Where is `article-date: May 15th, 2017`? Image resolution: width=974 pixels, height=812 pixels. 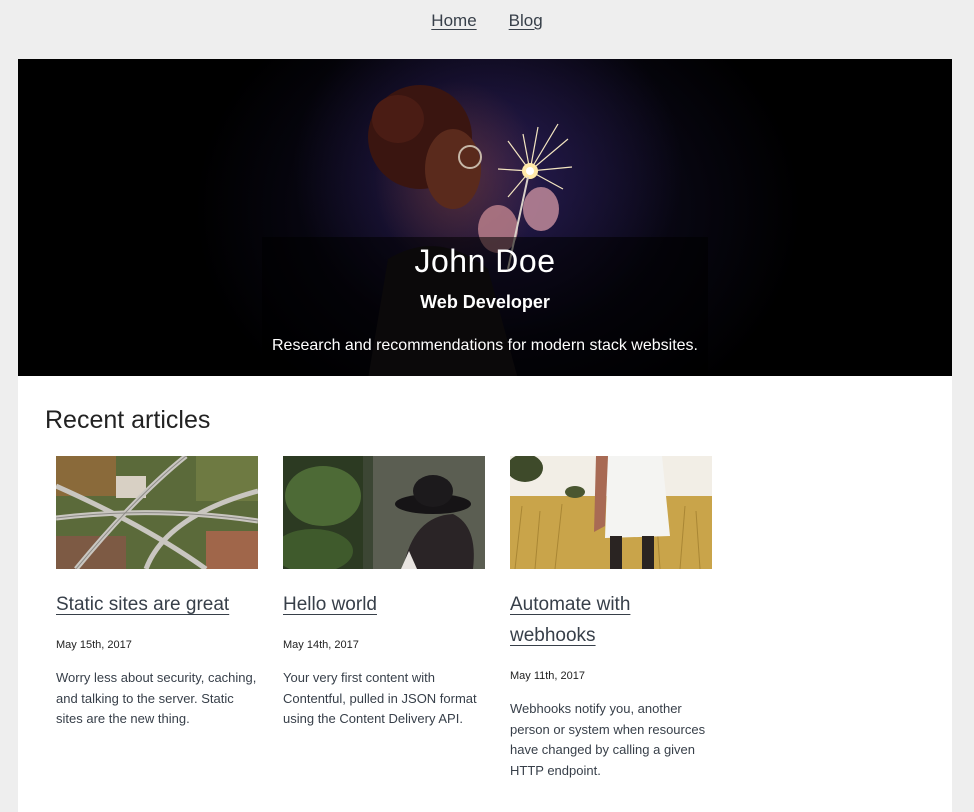 article-date: May 15th, 2017 is located at coordinates (94, 645).